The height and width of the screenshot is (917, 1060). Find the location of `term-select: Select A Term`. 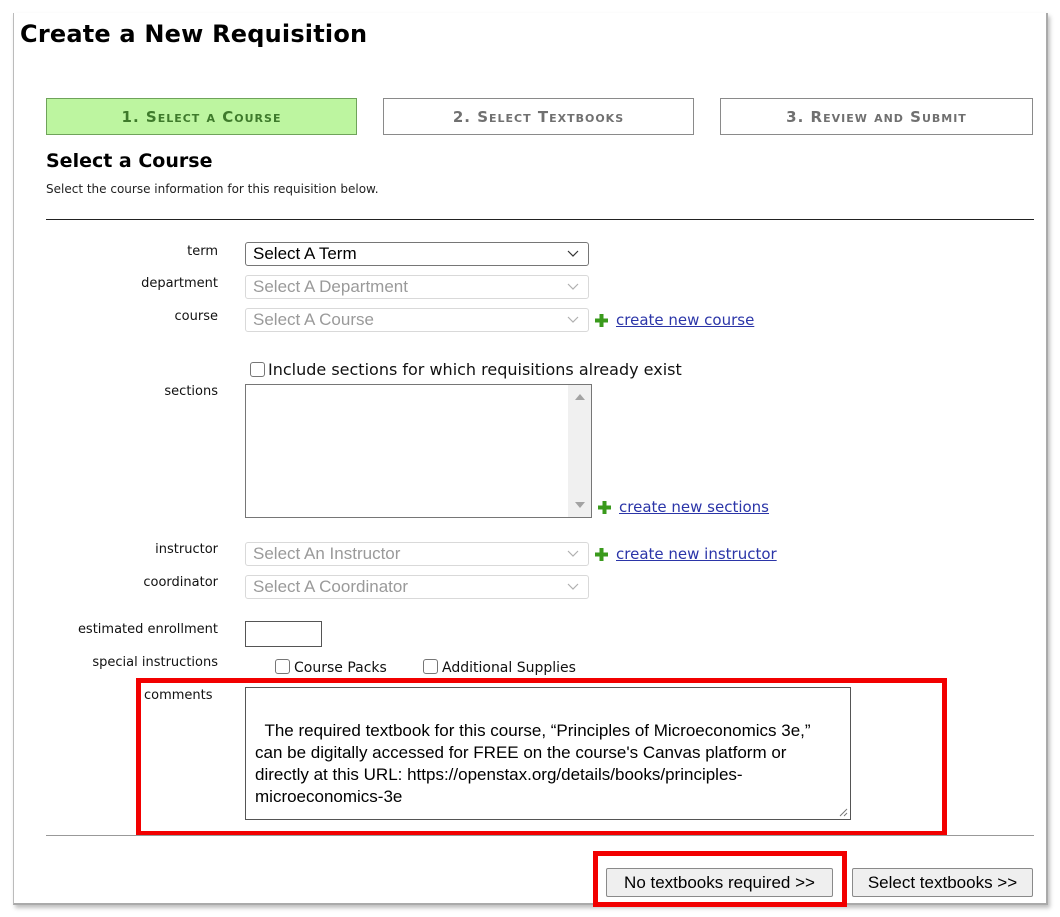

term-select: Select A Term is located at coordinates (417, 254).